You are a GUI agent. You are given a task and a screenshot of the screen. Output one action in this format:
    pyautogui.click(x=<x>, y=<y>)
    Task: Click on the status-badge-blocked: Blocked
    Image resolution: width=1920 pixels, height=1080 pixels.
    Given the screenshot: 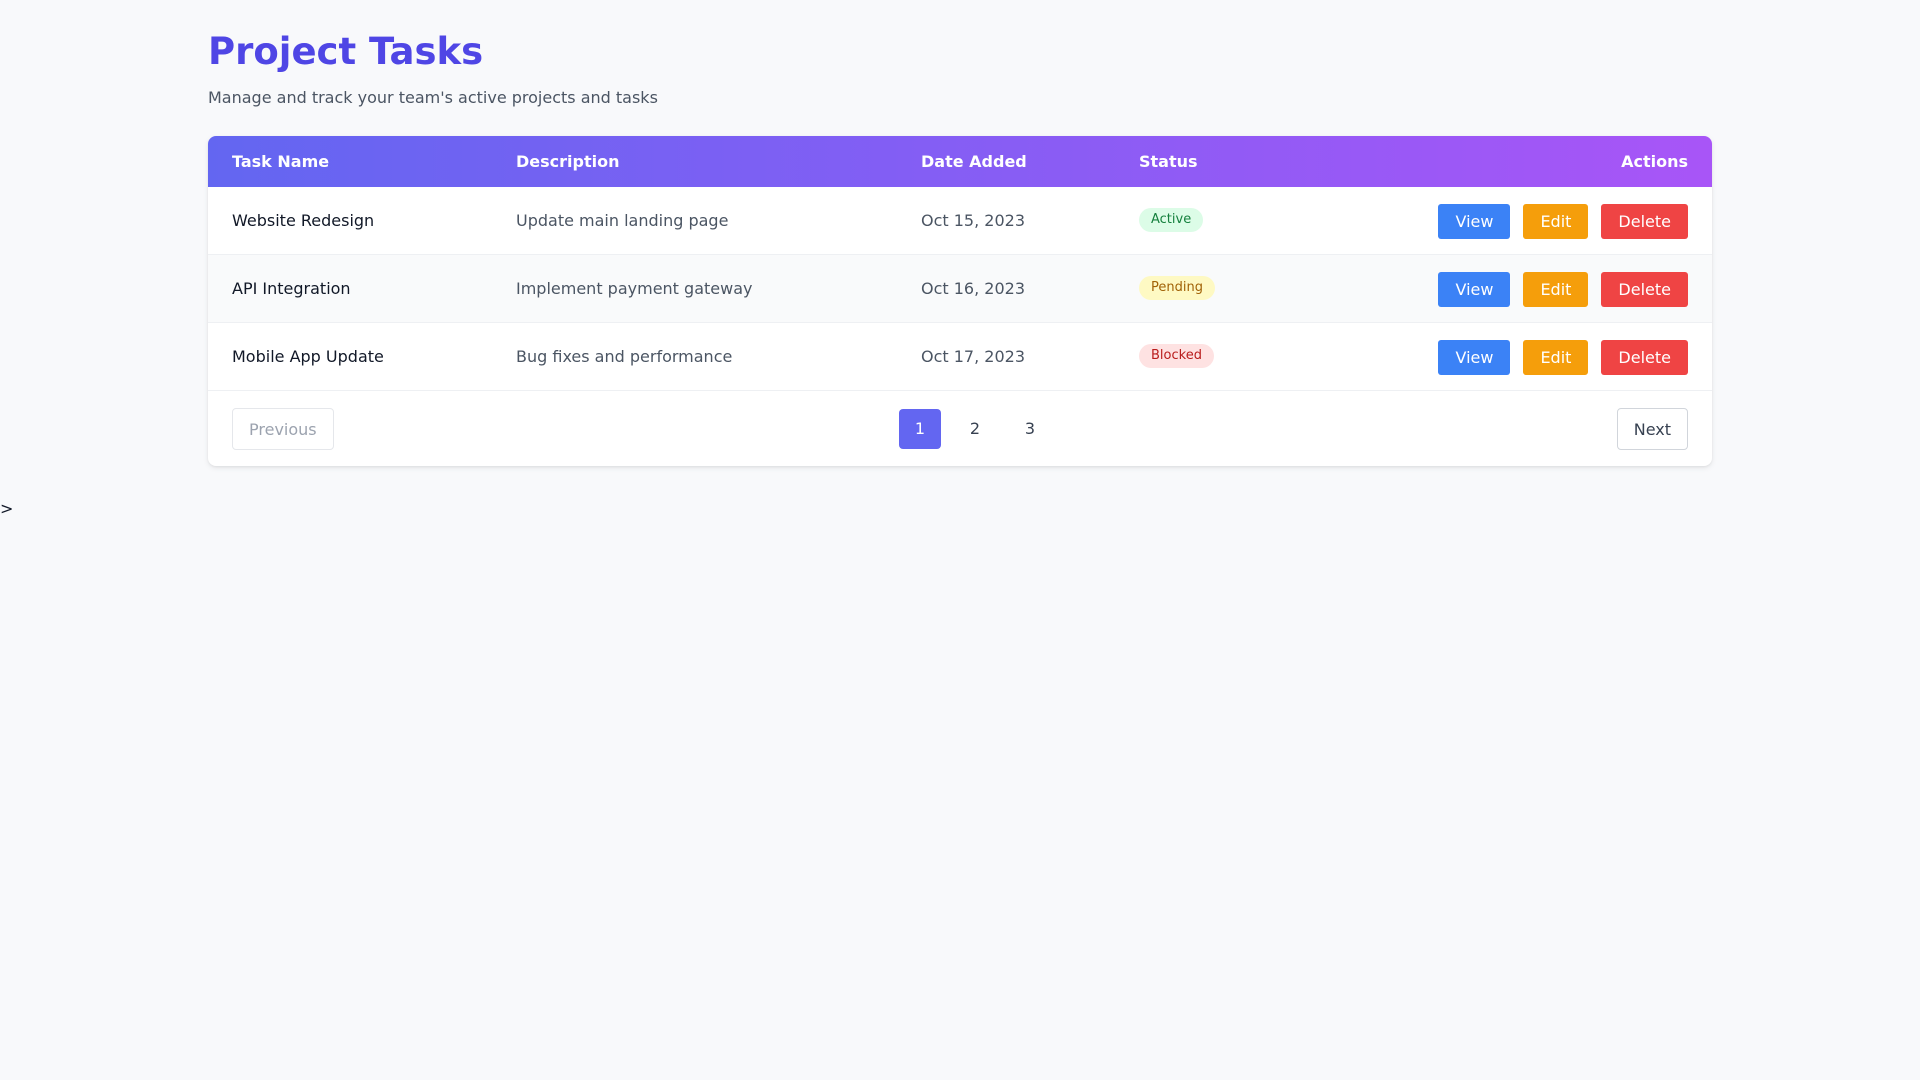 What is the action you would take?
    pyautogui.click(x=1176, y=356)
    